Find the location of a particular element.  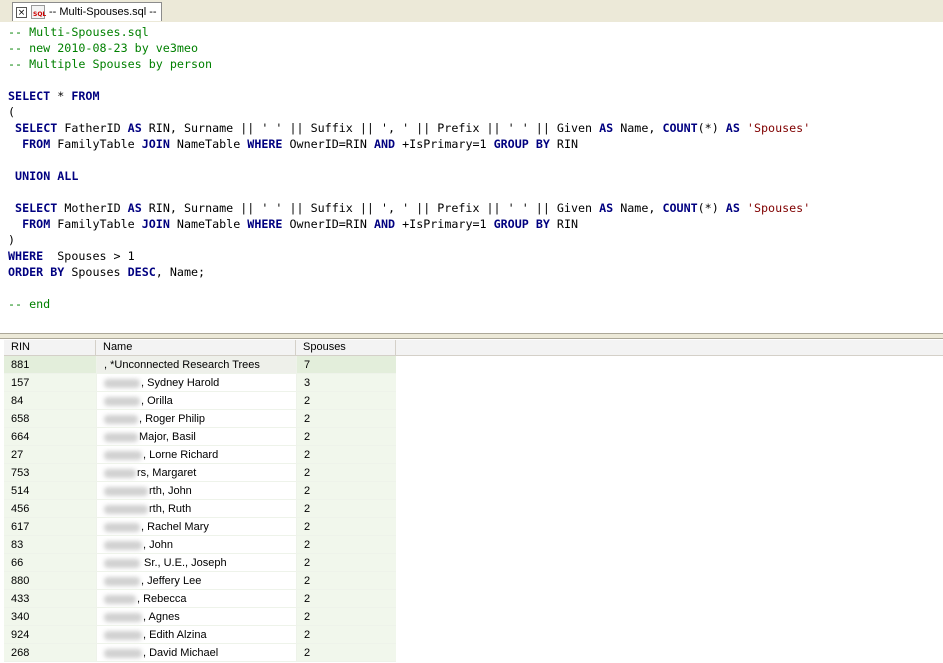

table-row: 514 rth, John 2 is located at coordinates (200, 491).